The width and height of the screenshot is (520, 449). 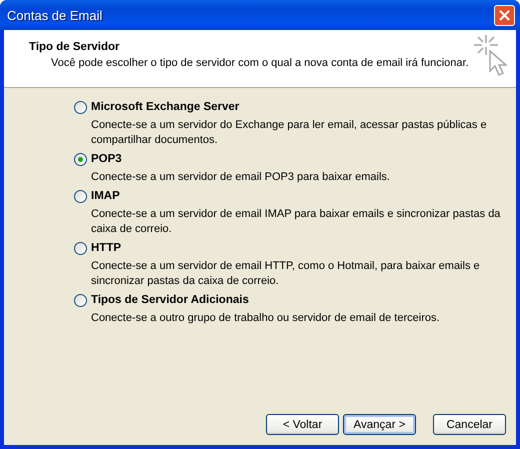 What do you see at coordinates (302, 424) in the screenshot?
I see `back-button: < Voltar` at bounding box center [302, 424].